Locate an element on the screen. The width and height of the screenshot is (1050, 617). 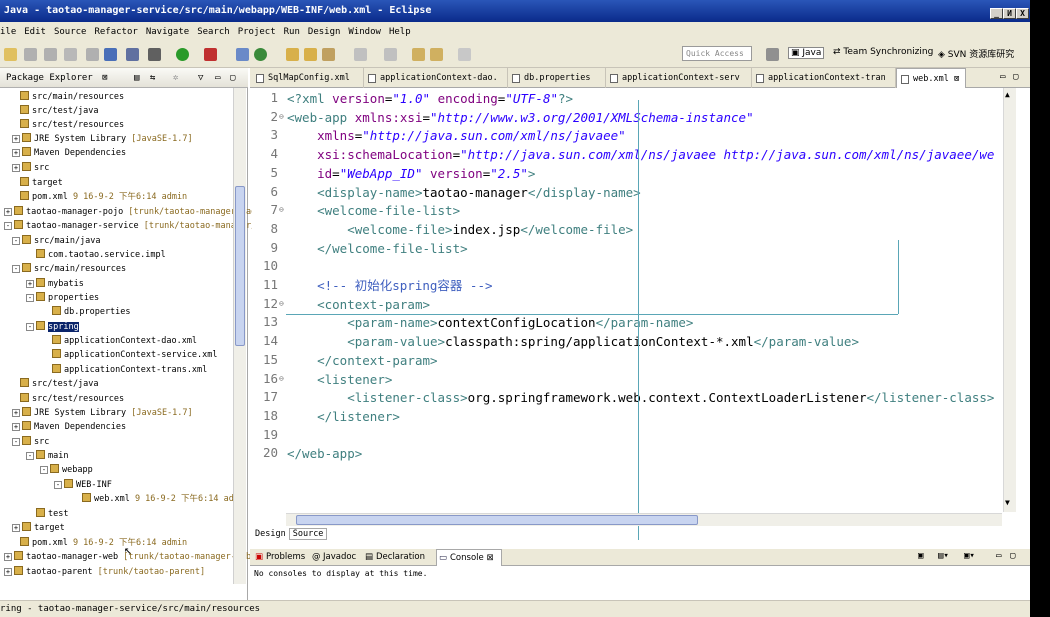
restore-button: И is located at coordinates (1009, 13).